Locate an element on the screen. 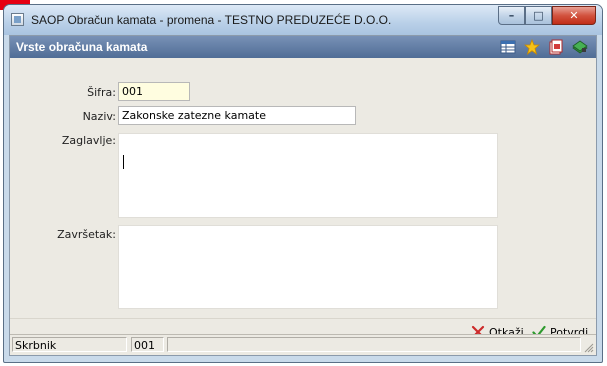  minimize-button: – is located at coordinates (511, 15).